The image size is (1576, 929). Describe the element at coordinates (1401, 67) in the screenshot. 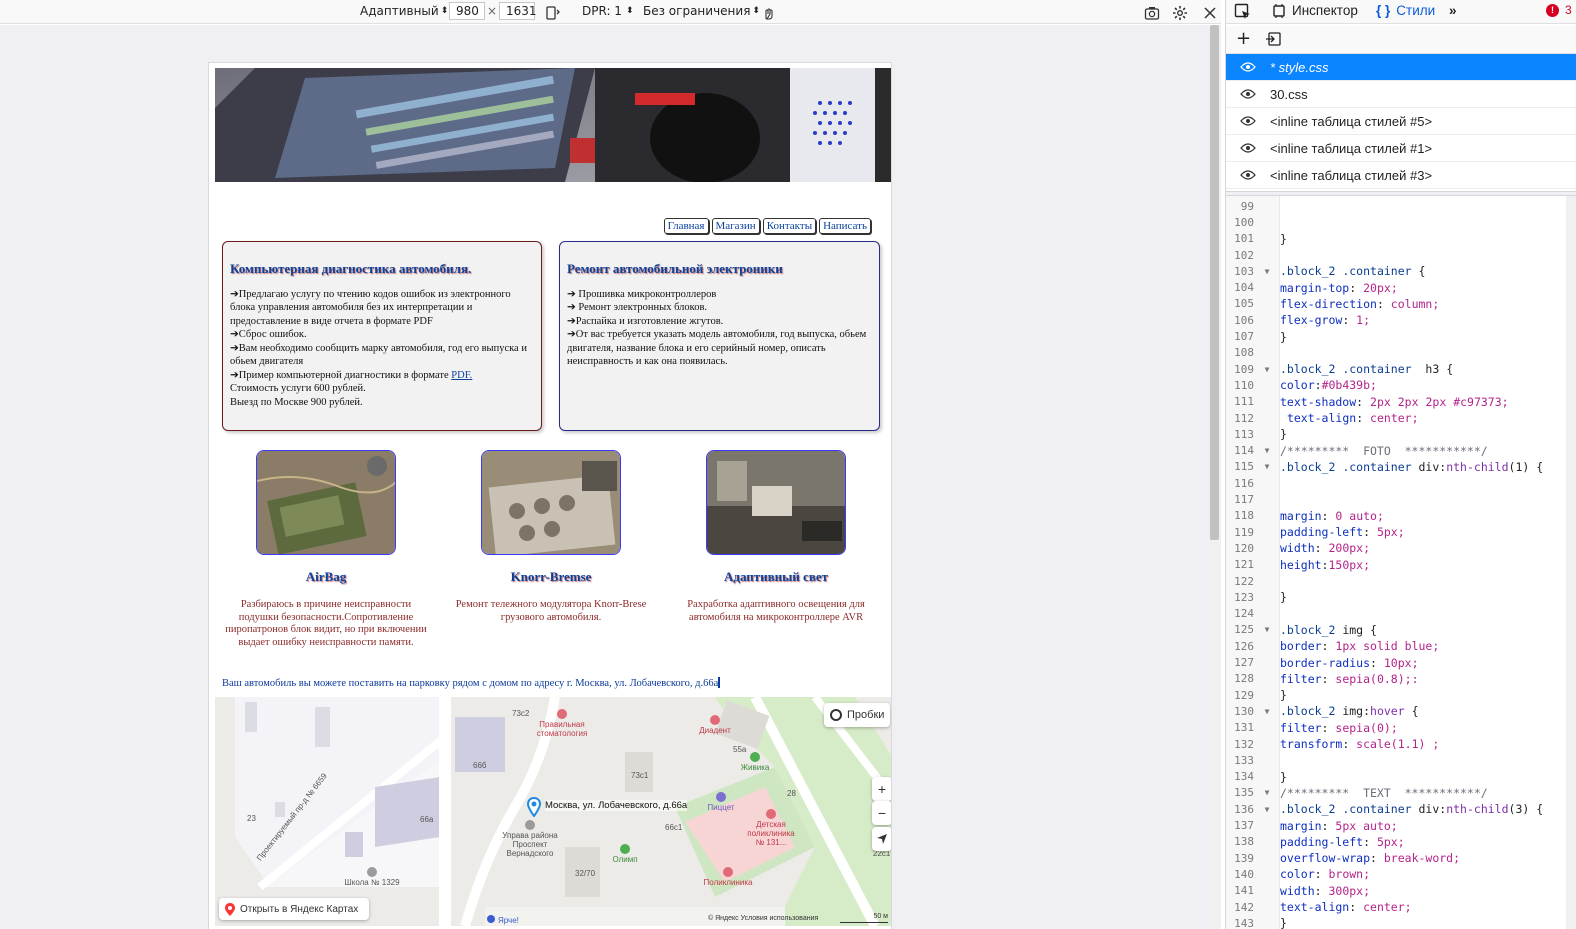

I see `stylesheet-item: * style.css` at that location.